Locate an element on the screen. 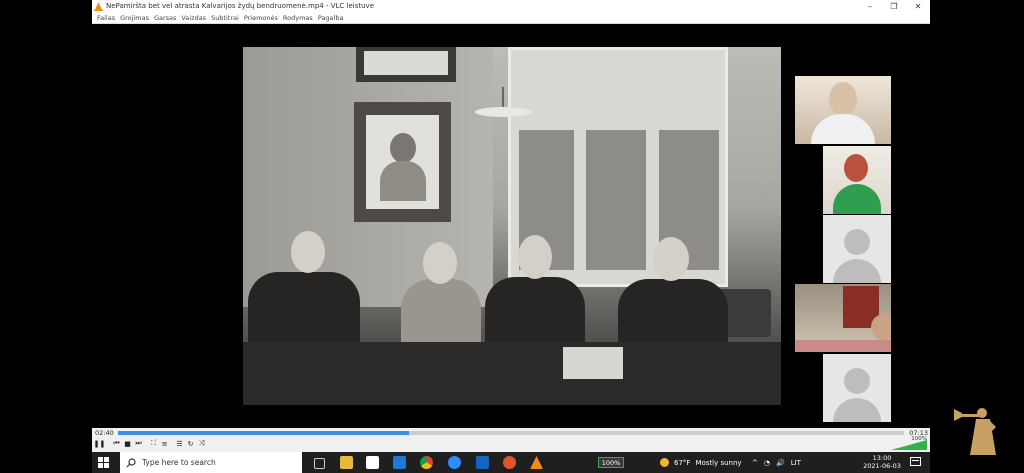 The image size is (1024, 473). sun-icon is located at coordinates (664, 462).